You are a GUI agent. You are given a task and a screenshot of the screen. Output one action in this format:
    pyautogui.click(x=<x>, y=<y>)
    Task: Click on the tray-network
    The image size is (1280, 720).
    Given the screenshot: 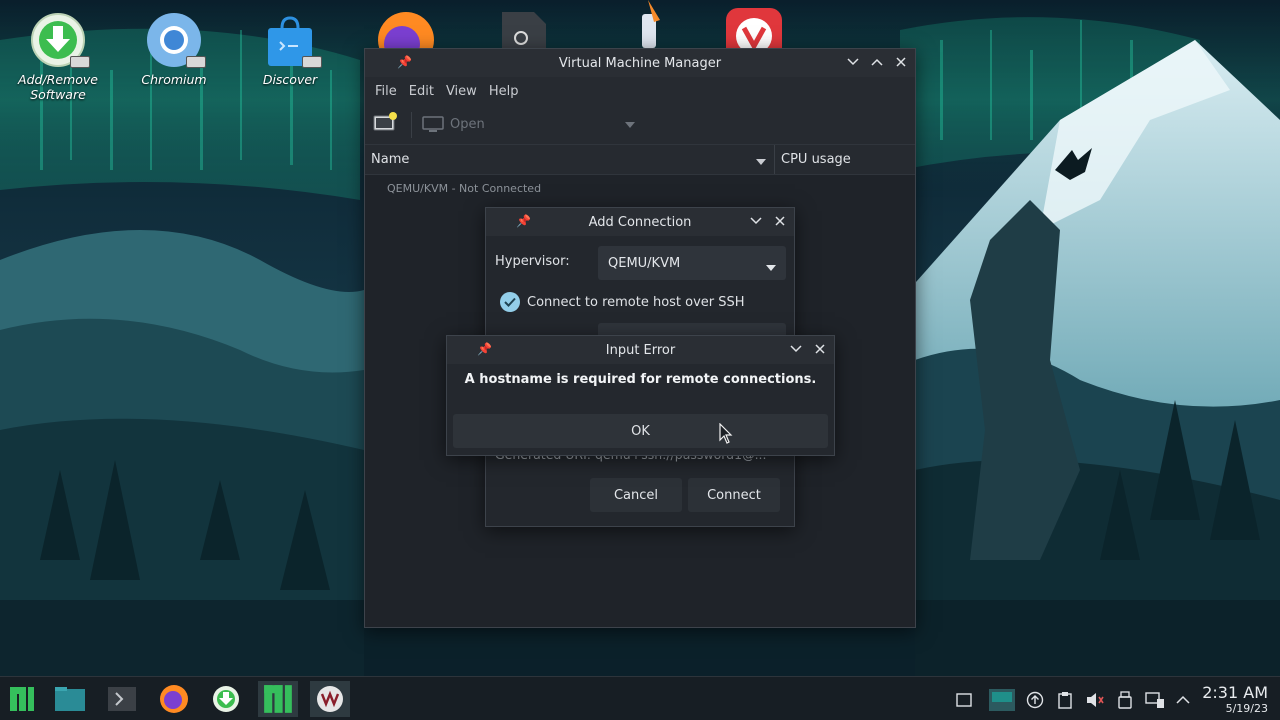 What is the action you would take?
    pyautogui.click(x=1155, y=700)
    